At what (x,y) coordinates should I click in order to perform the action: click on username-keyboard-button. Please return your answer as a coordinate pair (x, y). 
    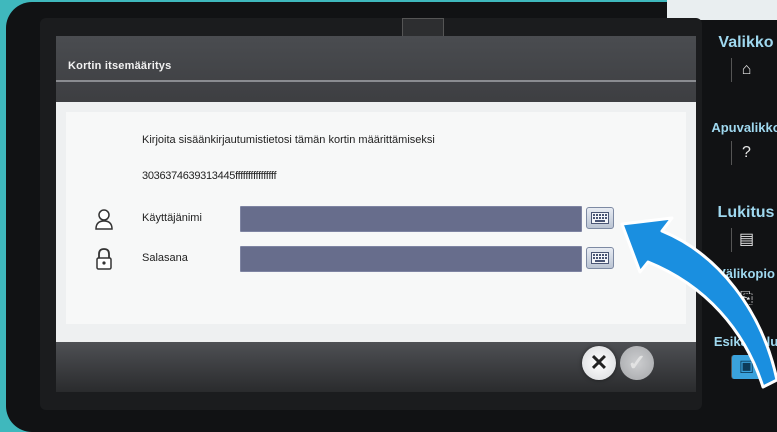
    Looking at the image, I should click on (600, 218).